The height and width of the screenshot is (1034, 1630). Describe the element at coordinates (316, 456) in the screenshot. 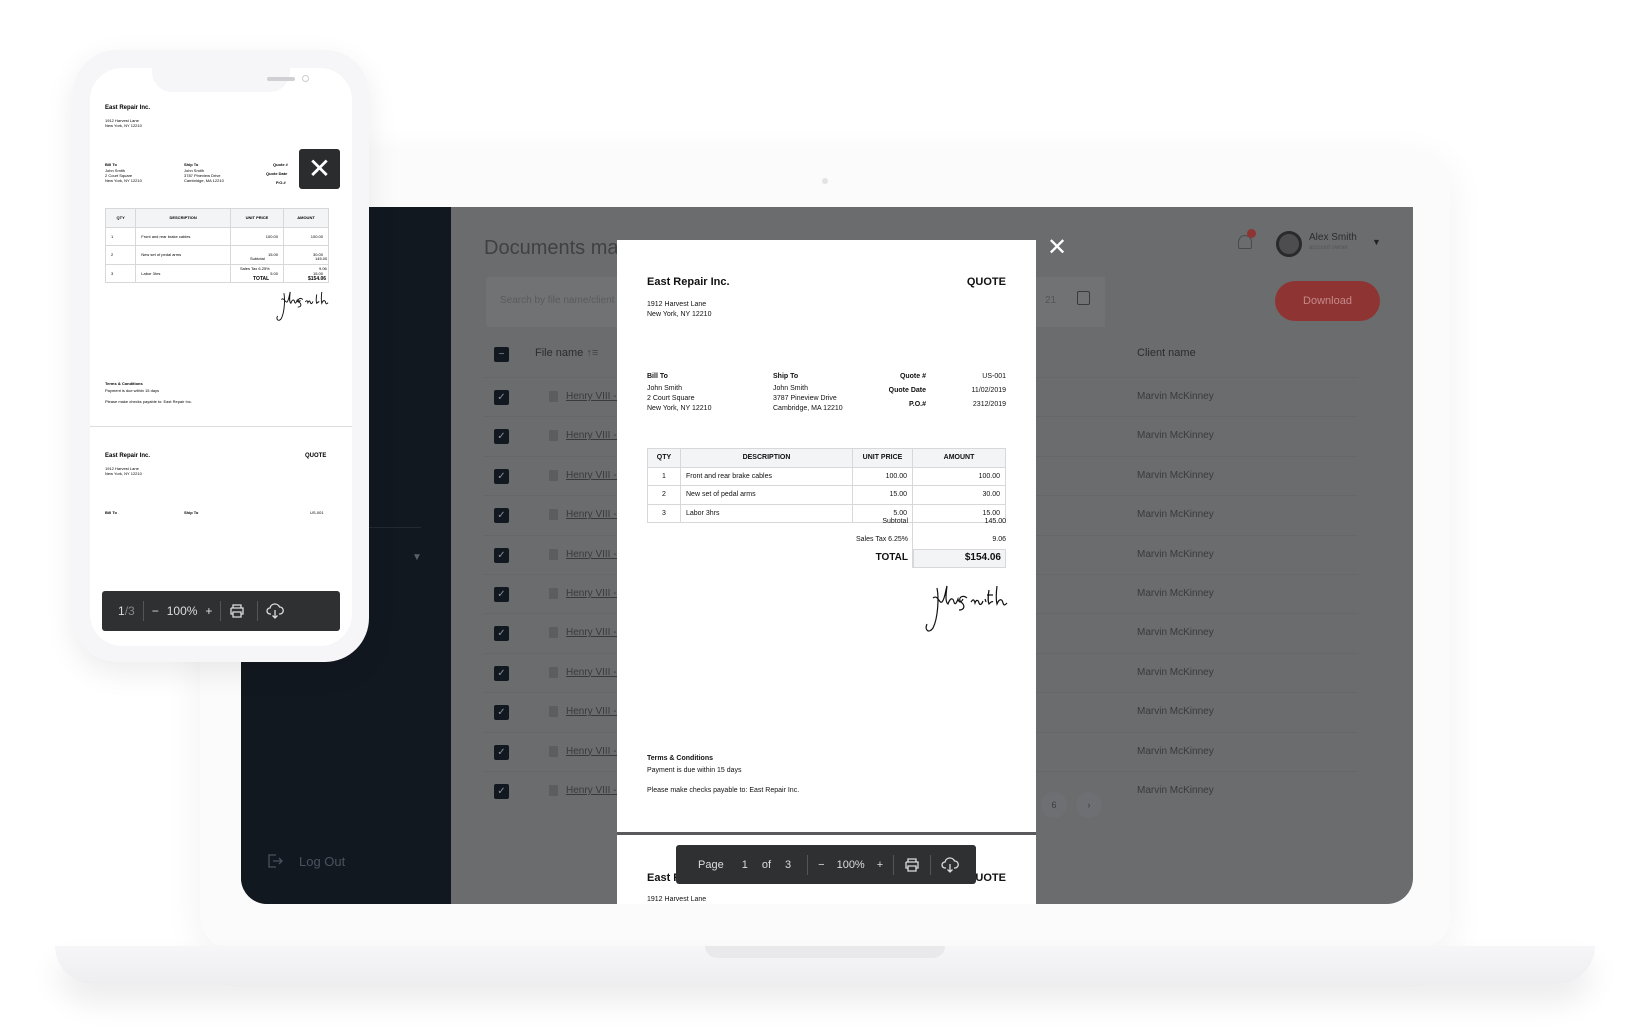

I see `document-type-page-2: QUOTE` at that location.